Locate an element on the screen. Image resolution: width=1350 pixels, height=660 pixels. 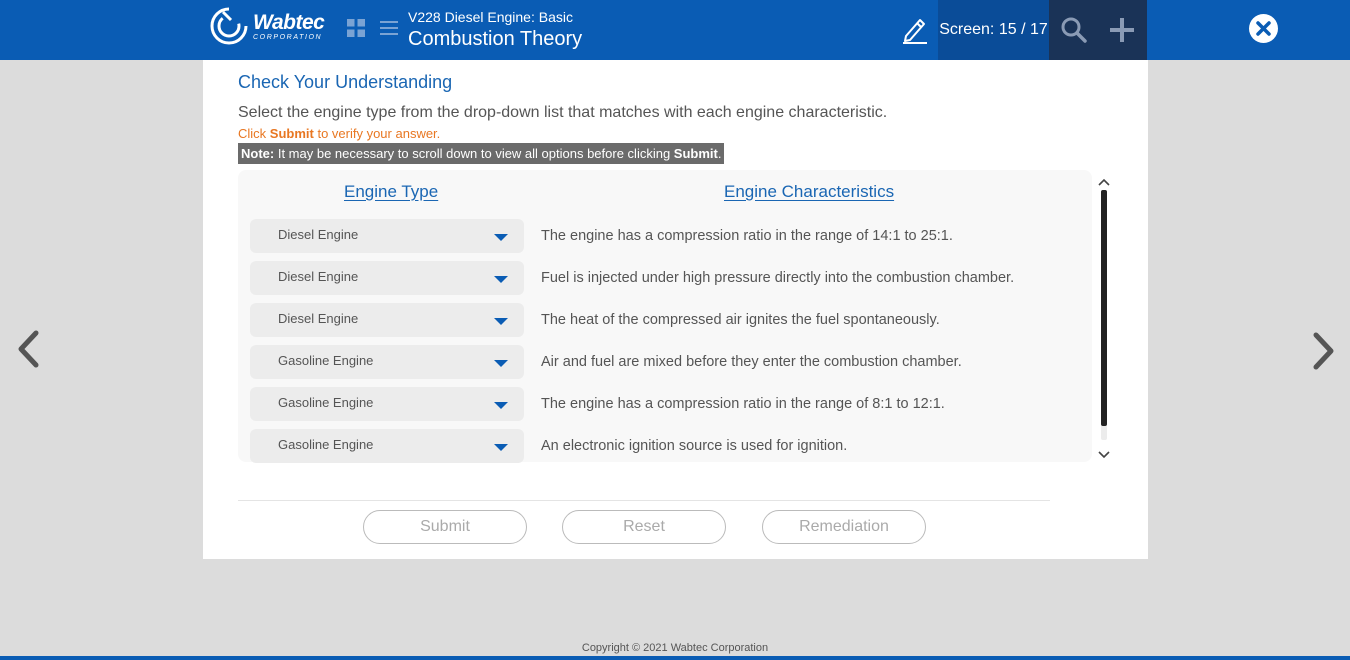
plus-icon is located at coordinates (1122, 30).